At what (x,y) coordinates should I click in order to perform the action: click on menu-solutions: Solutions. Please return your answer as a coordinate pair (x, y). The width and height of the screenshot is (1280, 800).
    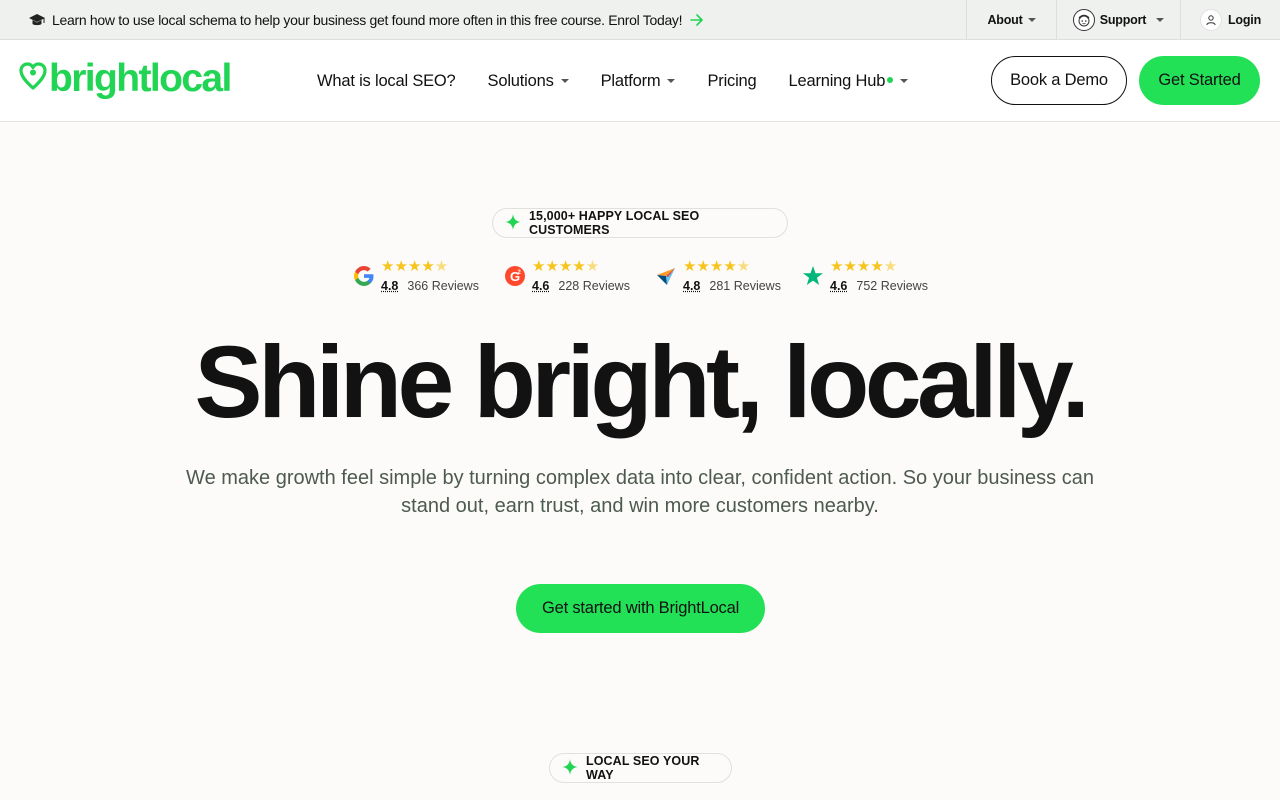
    Looking at the image, I should click on (528, 81).